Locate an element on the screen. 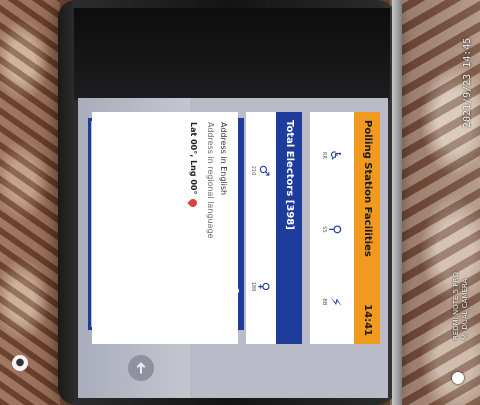 This screenshot has width=480, height=405. facility-label: SS is located at coordinates (324, 229).